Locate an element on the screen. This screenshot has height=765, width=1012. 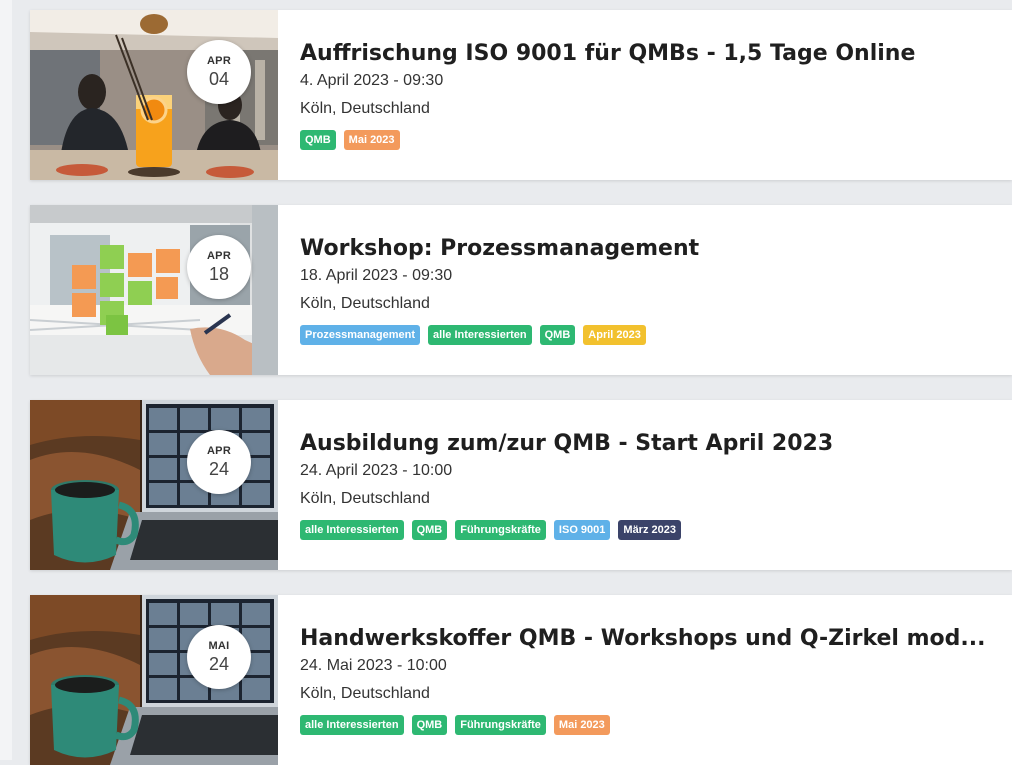
cafe-photo: APR 04 is located at coordinates (154, 95).